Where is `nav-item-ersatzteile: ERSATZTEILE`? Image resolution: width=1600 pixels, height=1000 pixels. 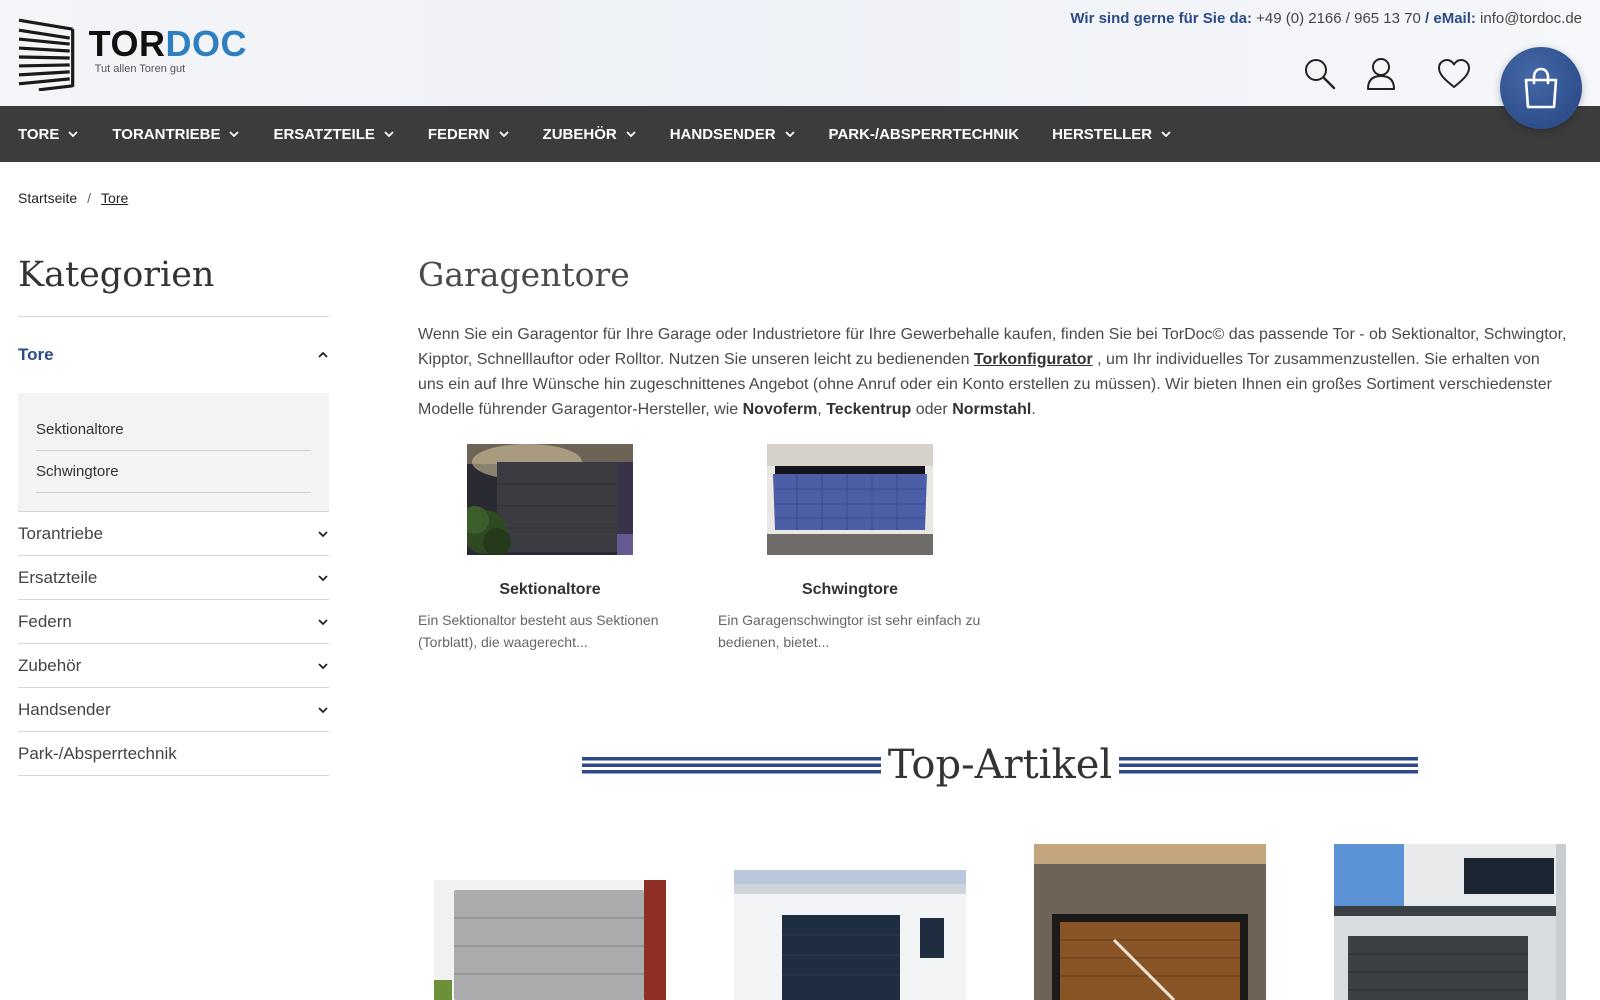
nav-item-ersatzteile: ERSATZTEILE is located at coordinates (333, 134).